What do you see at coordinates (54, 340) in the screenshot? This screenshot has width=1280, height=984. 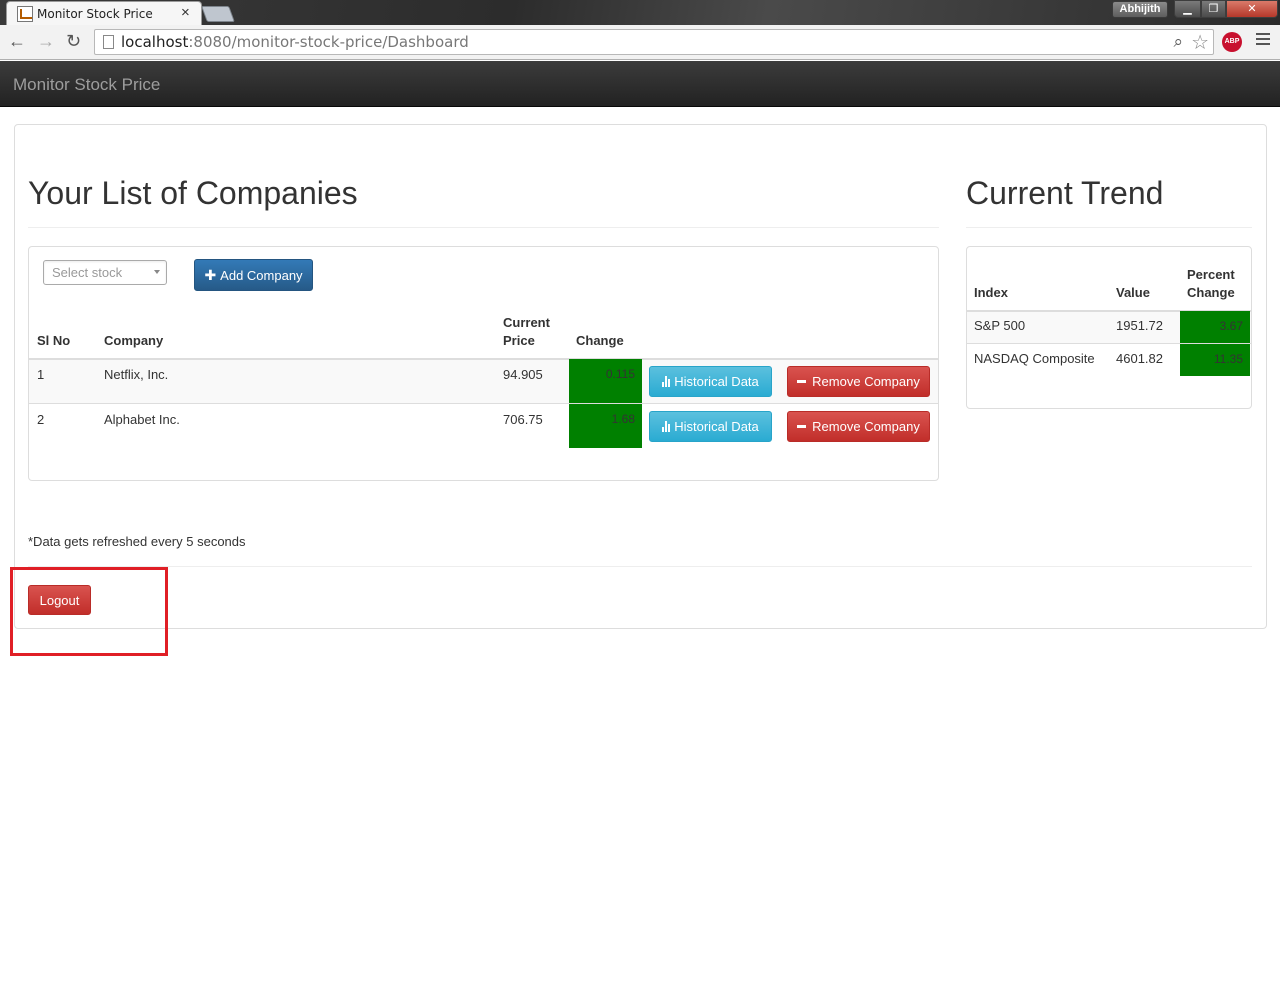 I see `col-sl-no: Sl No` at bounding box center [54, 340].